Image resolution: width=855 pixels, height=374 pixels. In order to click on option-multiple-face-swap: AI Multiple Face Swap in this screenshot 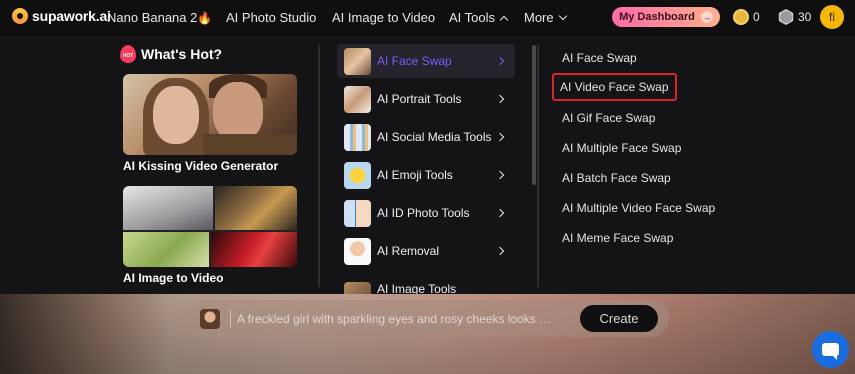, I will do `click(621, 148)`.